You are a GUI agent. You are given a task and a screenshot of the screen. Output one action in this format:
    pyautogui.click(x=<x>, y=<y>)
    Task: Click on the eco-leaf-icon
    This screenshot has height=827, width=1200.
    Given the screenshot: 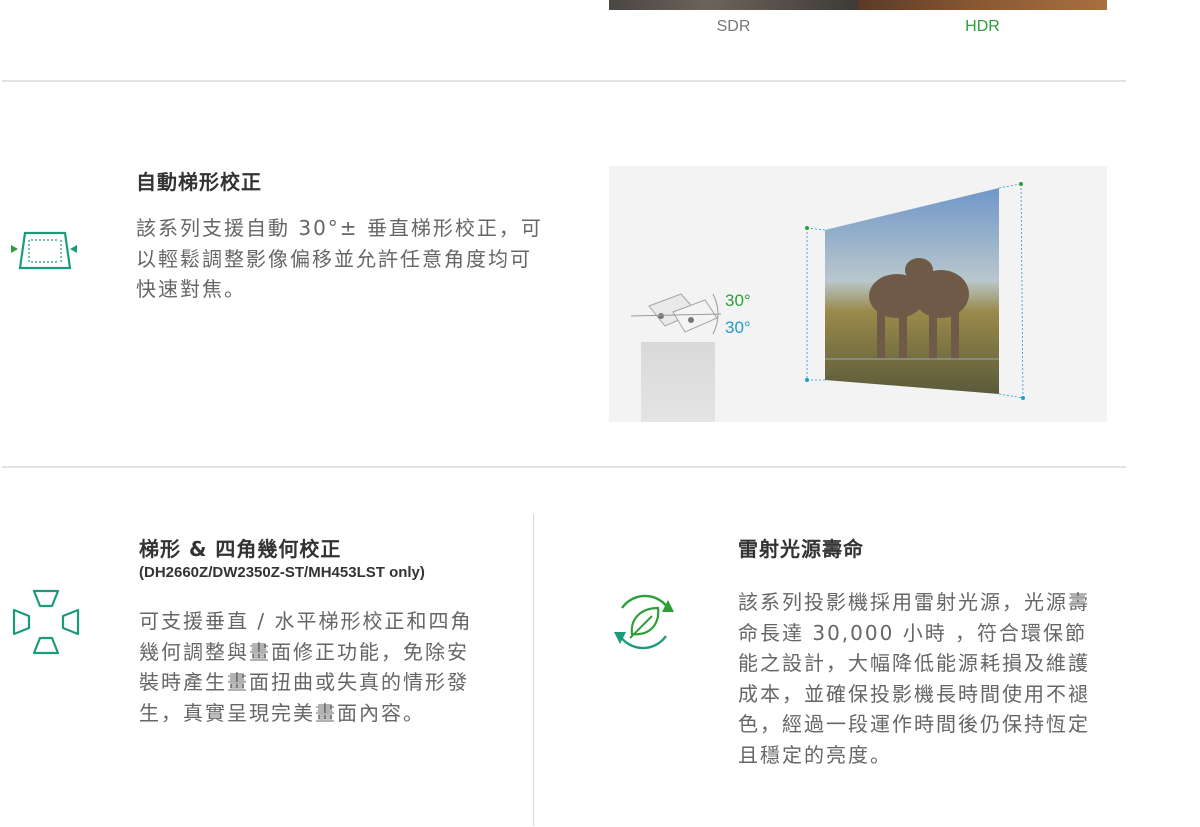 What is the action you would take?
    pyautogui.click(x=644, y=622)
    